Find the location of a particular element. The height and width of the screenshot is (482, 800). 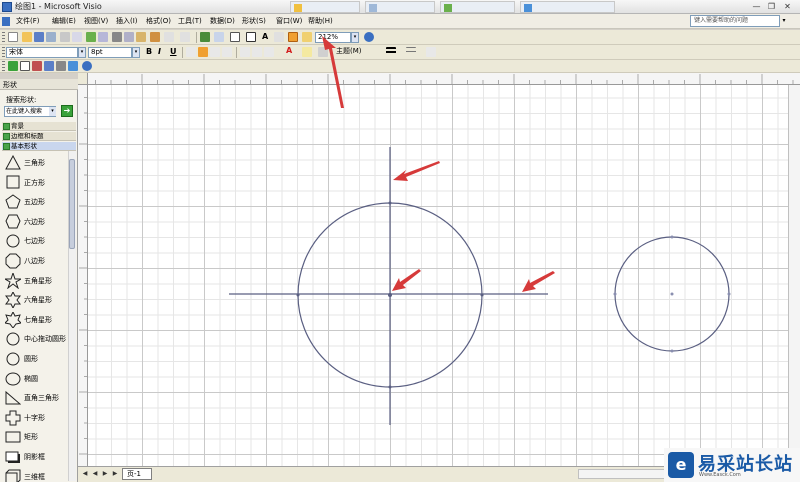

line-ends-icon is located at coordinates (431, 52).